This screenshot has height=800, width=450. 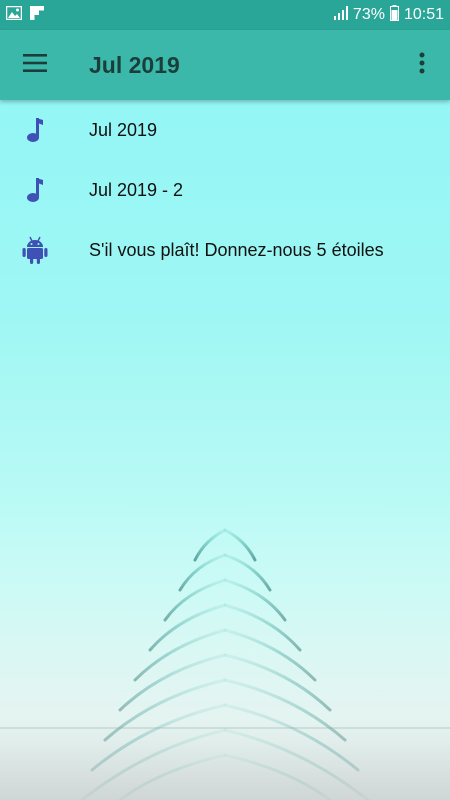 I want to click on battery-percent: 73%, so click(x=368, y=14).